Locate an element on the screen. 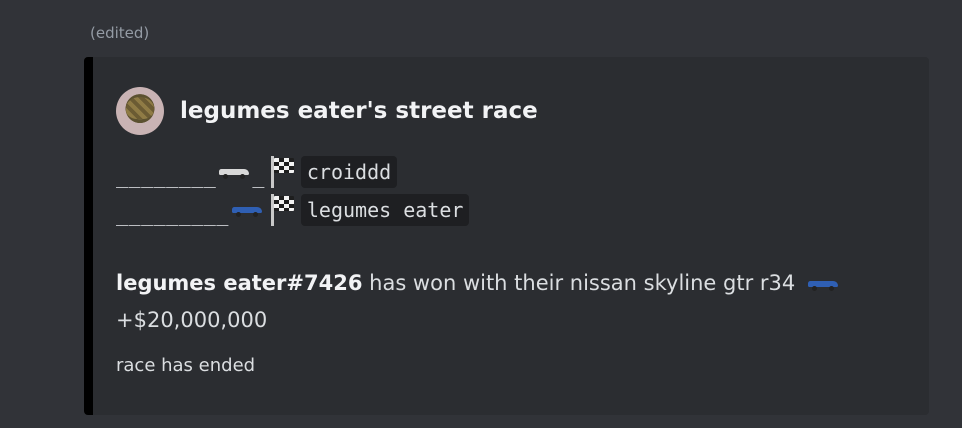 This screenshot has width=962, height=428. prize-amount: +$20,000,000 is located at coordinates (192, 320).